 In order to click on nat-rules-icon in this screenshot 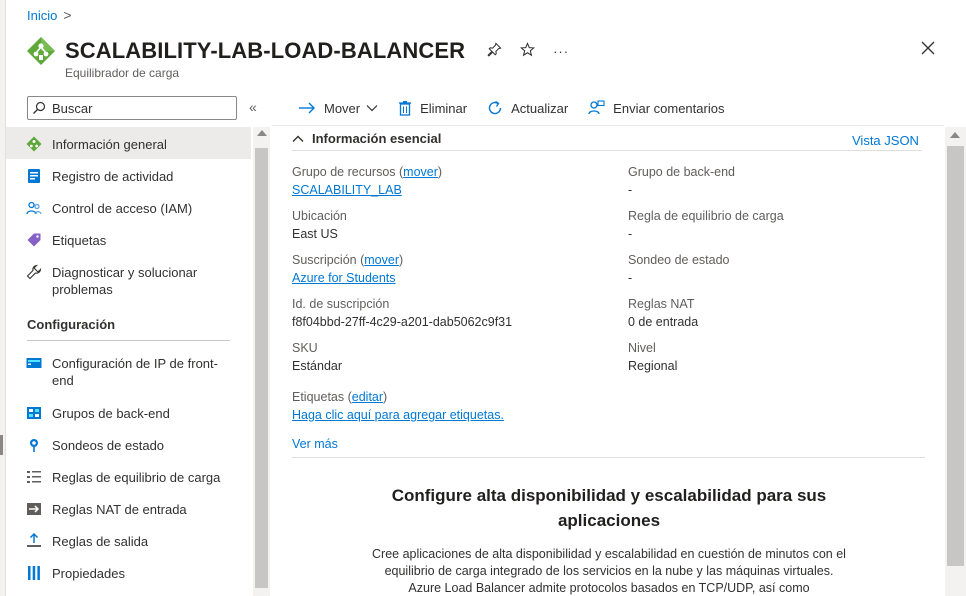, I will do `click(34, 509)`.